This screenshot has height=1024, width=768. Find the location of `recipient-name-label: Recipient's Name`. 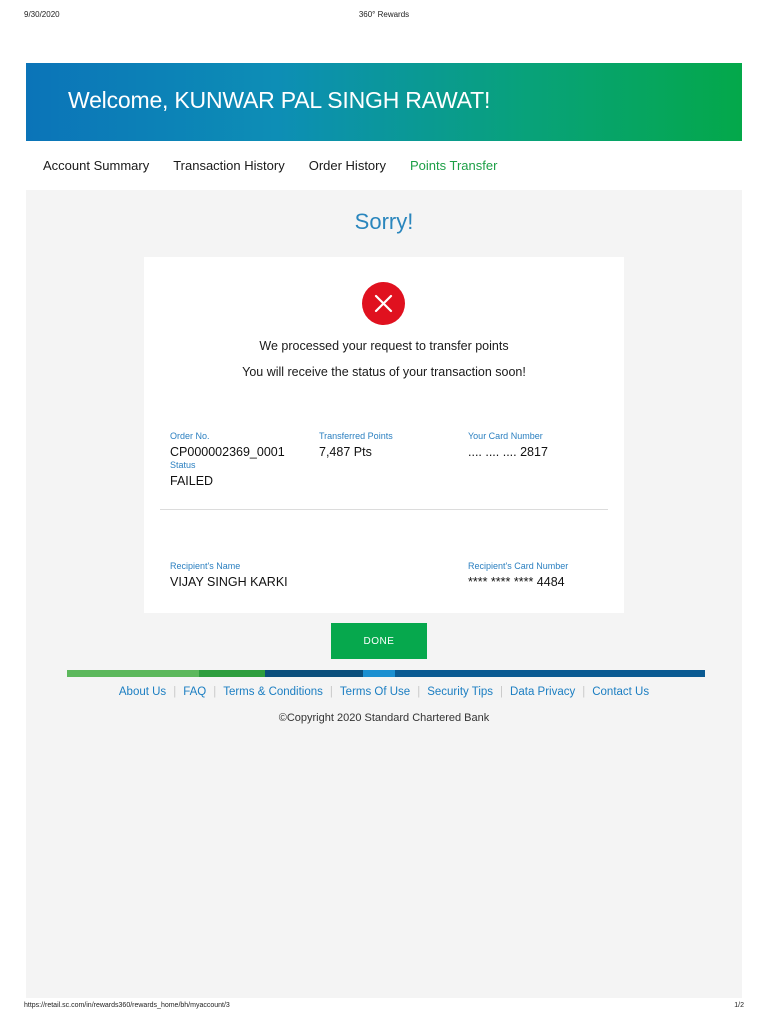

recipient-name-label: Recipient's Name is located at coordinates (205, 566).